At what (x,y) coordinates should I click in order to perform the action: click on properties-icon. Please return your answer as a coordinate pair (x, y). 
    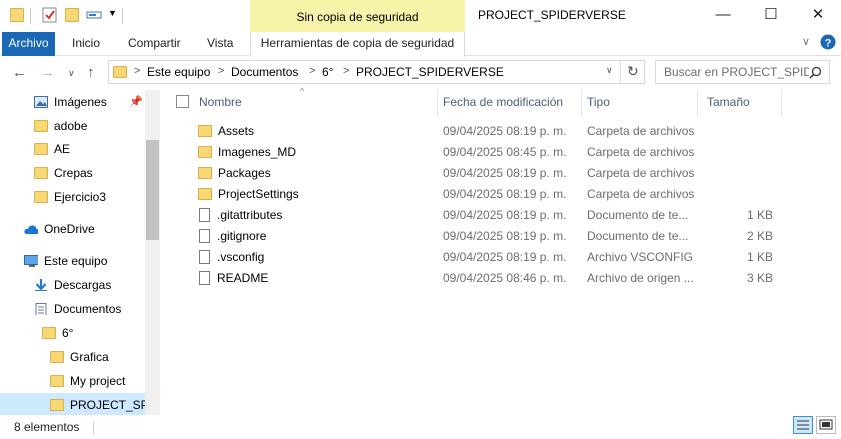
    Looking at the image, I should click on (50, 15).